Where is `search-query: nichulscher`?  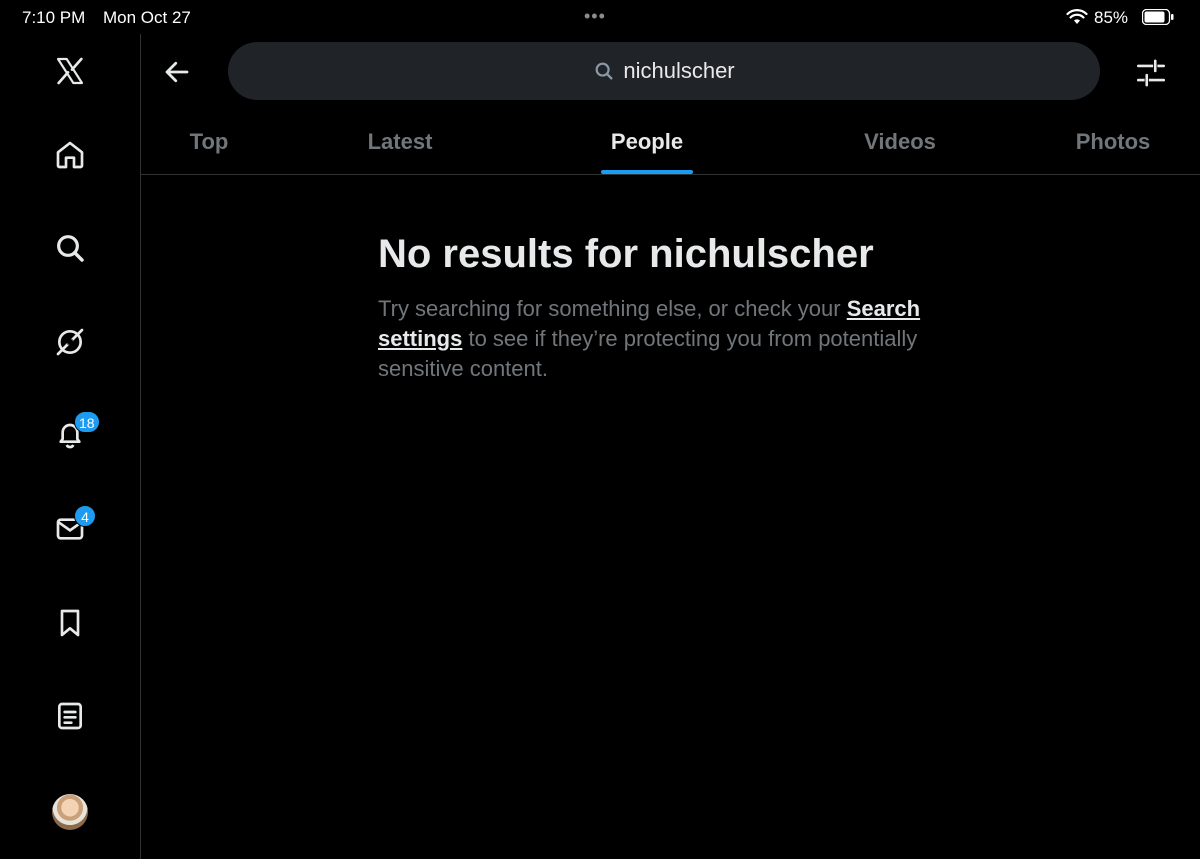
search-query: nichulscher is located at coordinates (679, 70).